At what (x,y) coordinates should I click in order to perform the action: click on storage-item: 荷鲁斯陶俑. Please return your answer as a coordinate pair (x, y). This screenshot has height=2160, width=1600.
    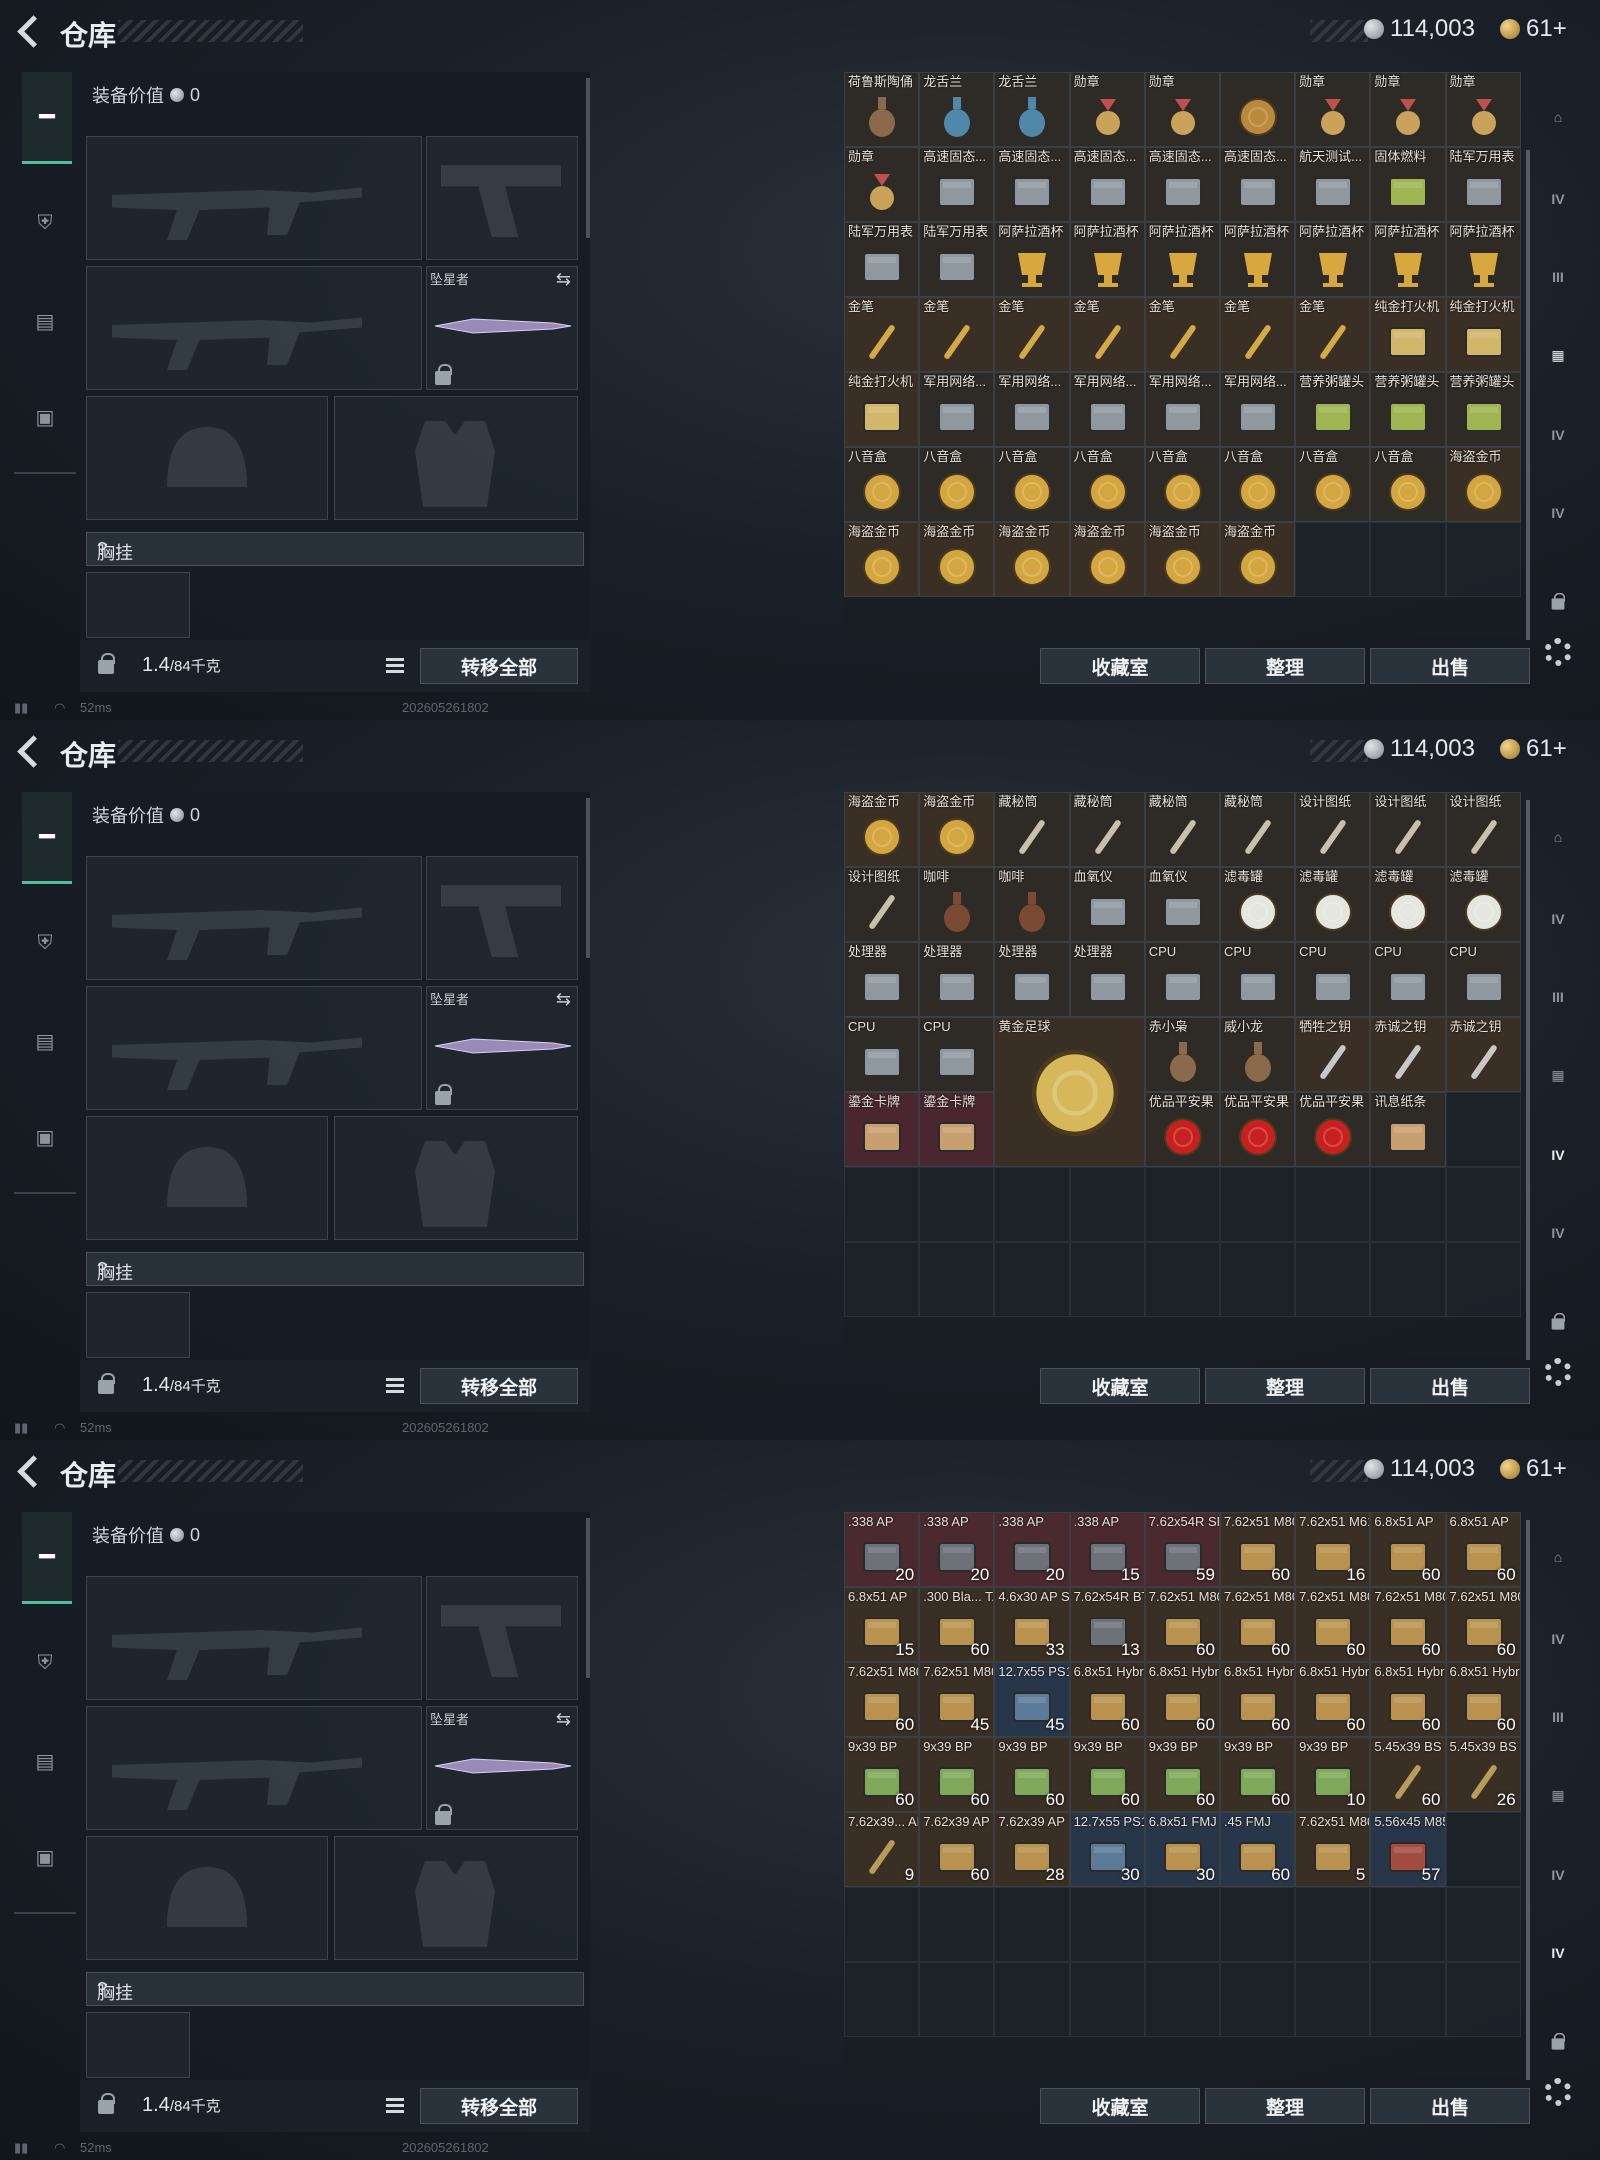
    Looking at the image, I should click on (882, 109).